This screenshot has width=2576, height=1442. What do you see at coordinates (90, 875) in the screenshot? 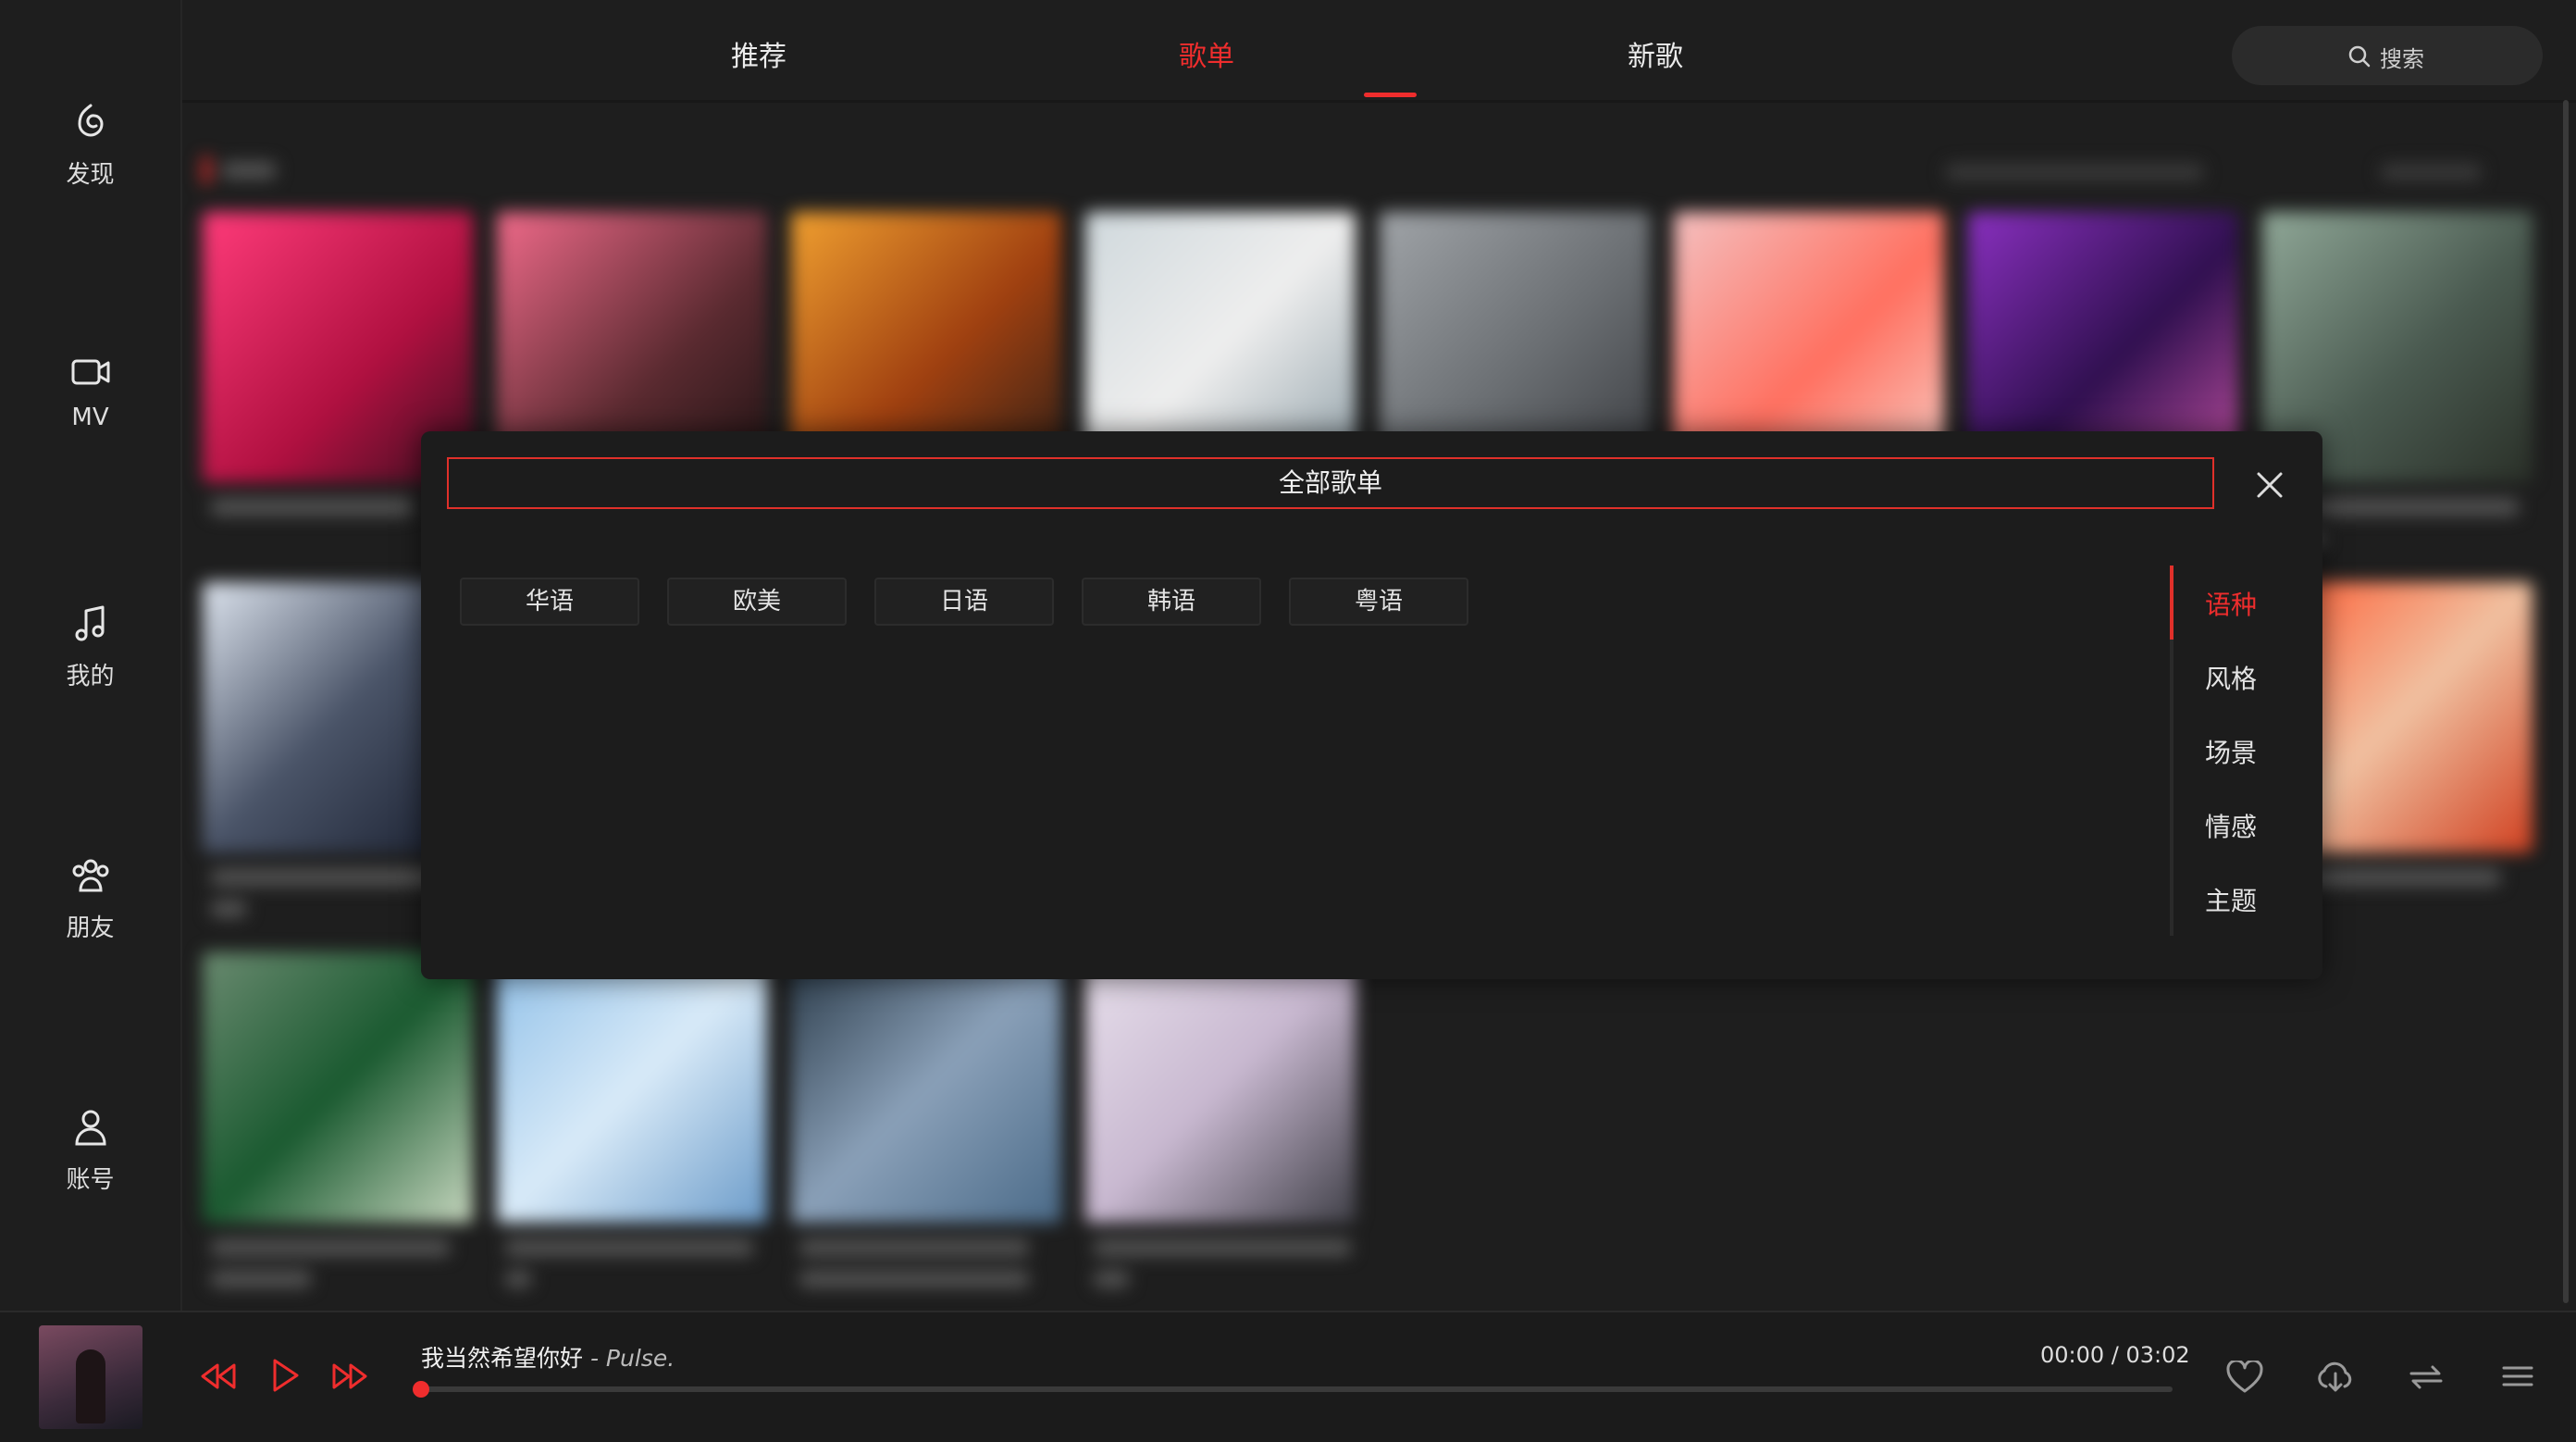
I see `friends-icon` at bounding box center [90, 875].